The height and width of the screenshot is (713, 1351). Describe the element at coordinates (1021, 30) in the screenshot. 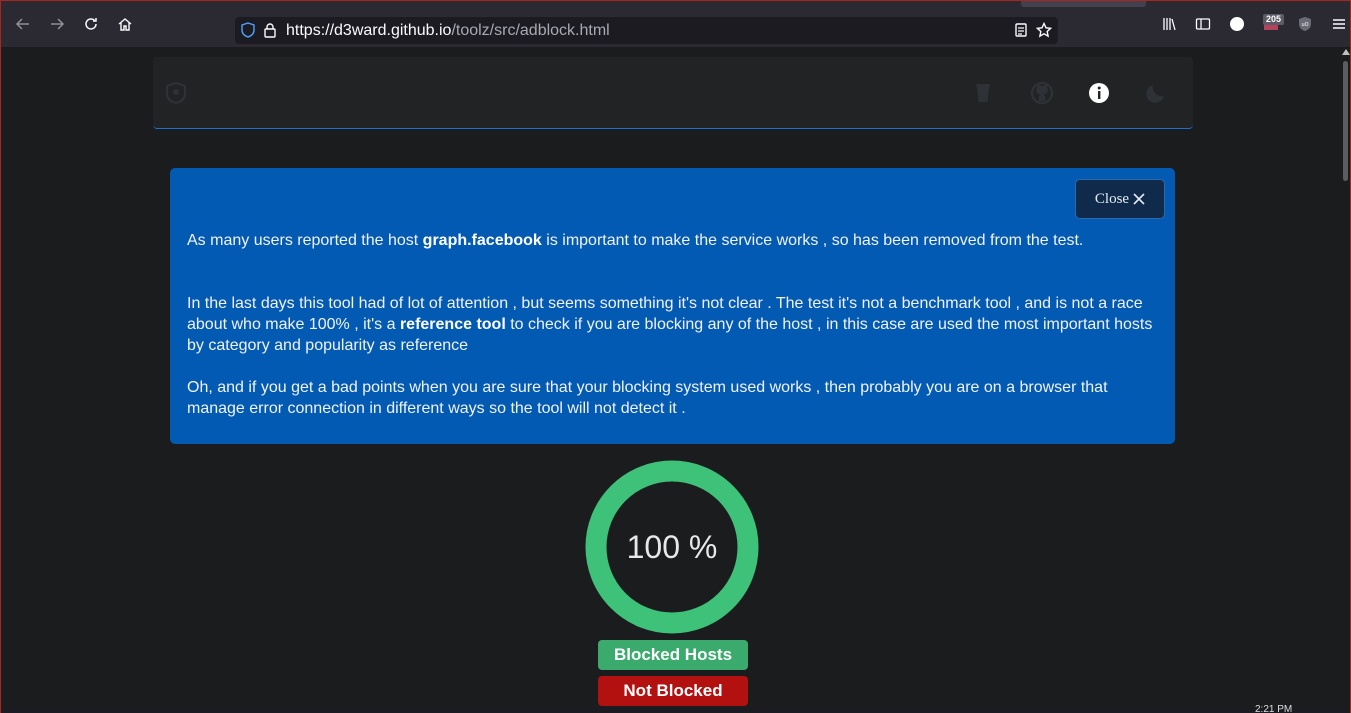

I see `reader-view-icon` at that location.